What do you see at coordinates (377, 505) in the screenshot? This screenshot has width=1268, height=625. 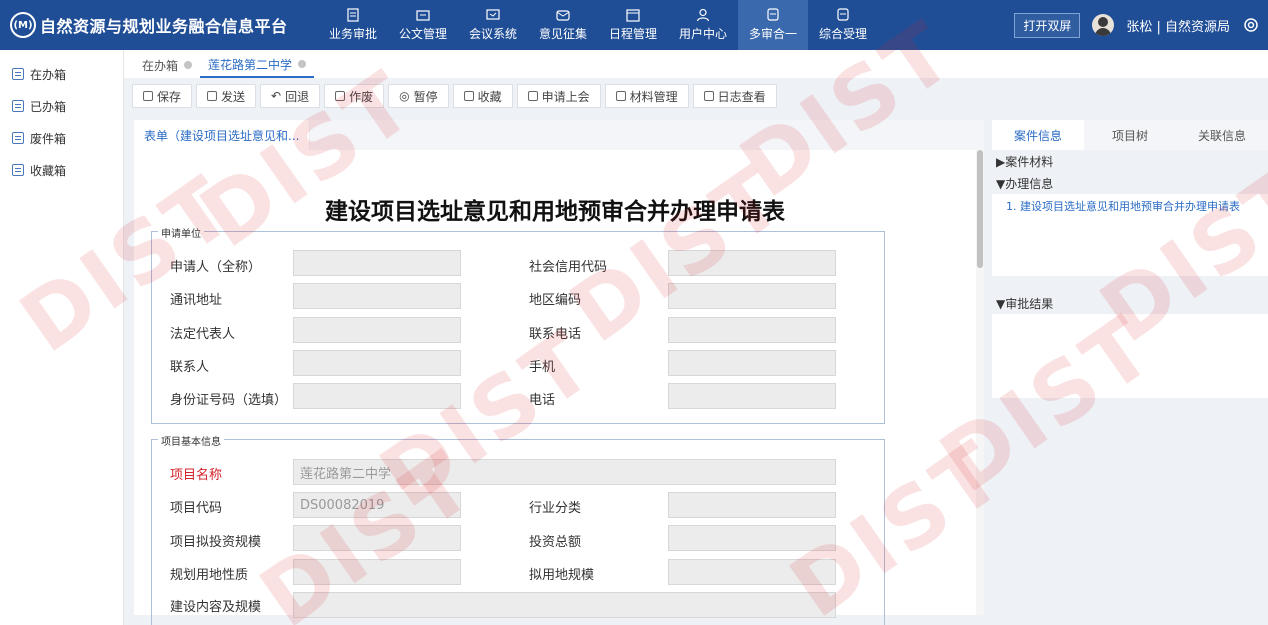 I see `project-code-input: DS00082019` at bounding box center [377, 505].